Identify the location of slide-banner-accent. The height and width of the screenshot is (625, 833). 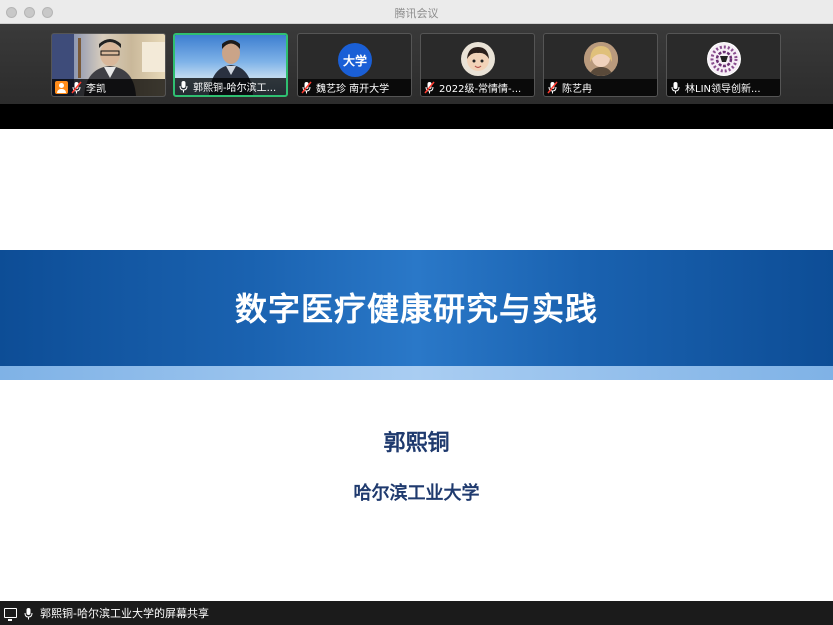
(416, 373).